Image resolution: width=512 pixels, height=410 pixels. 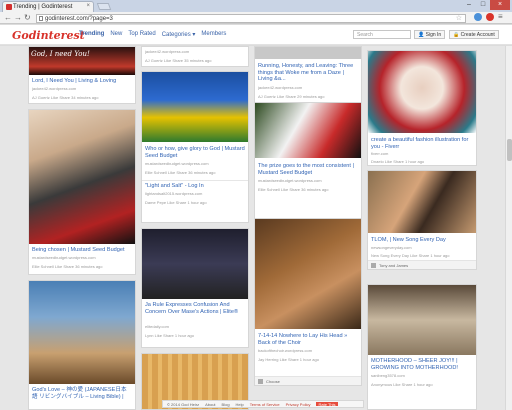 I want to click on footer-link-terms: Terms of Service, so click(x=265, y=404).